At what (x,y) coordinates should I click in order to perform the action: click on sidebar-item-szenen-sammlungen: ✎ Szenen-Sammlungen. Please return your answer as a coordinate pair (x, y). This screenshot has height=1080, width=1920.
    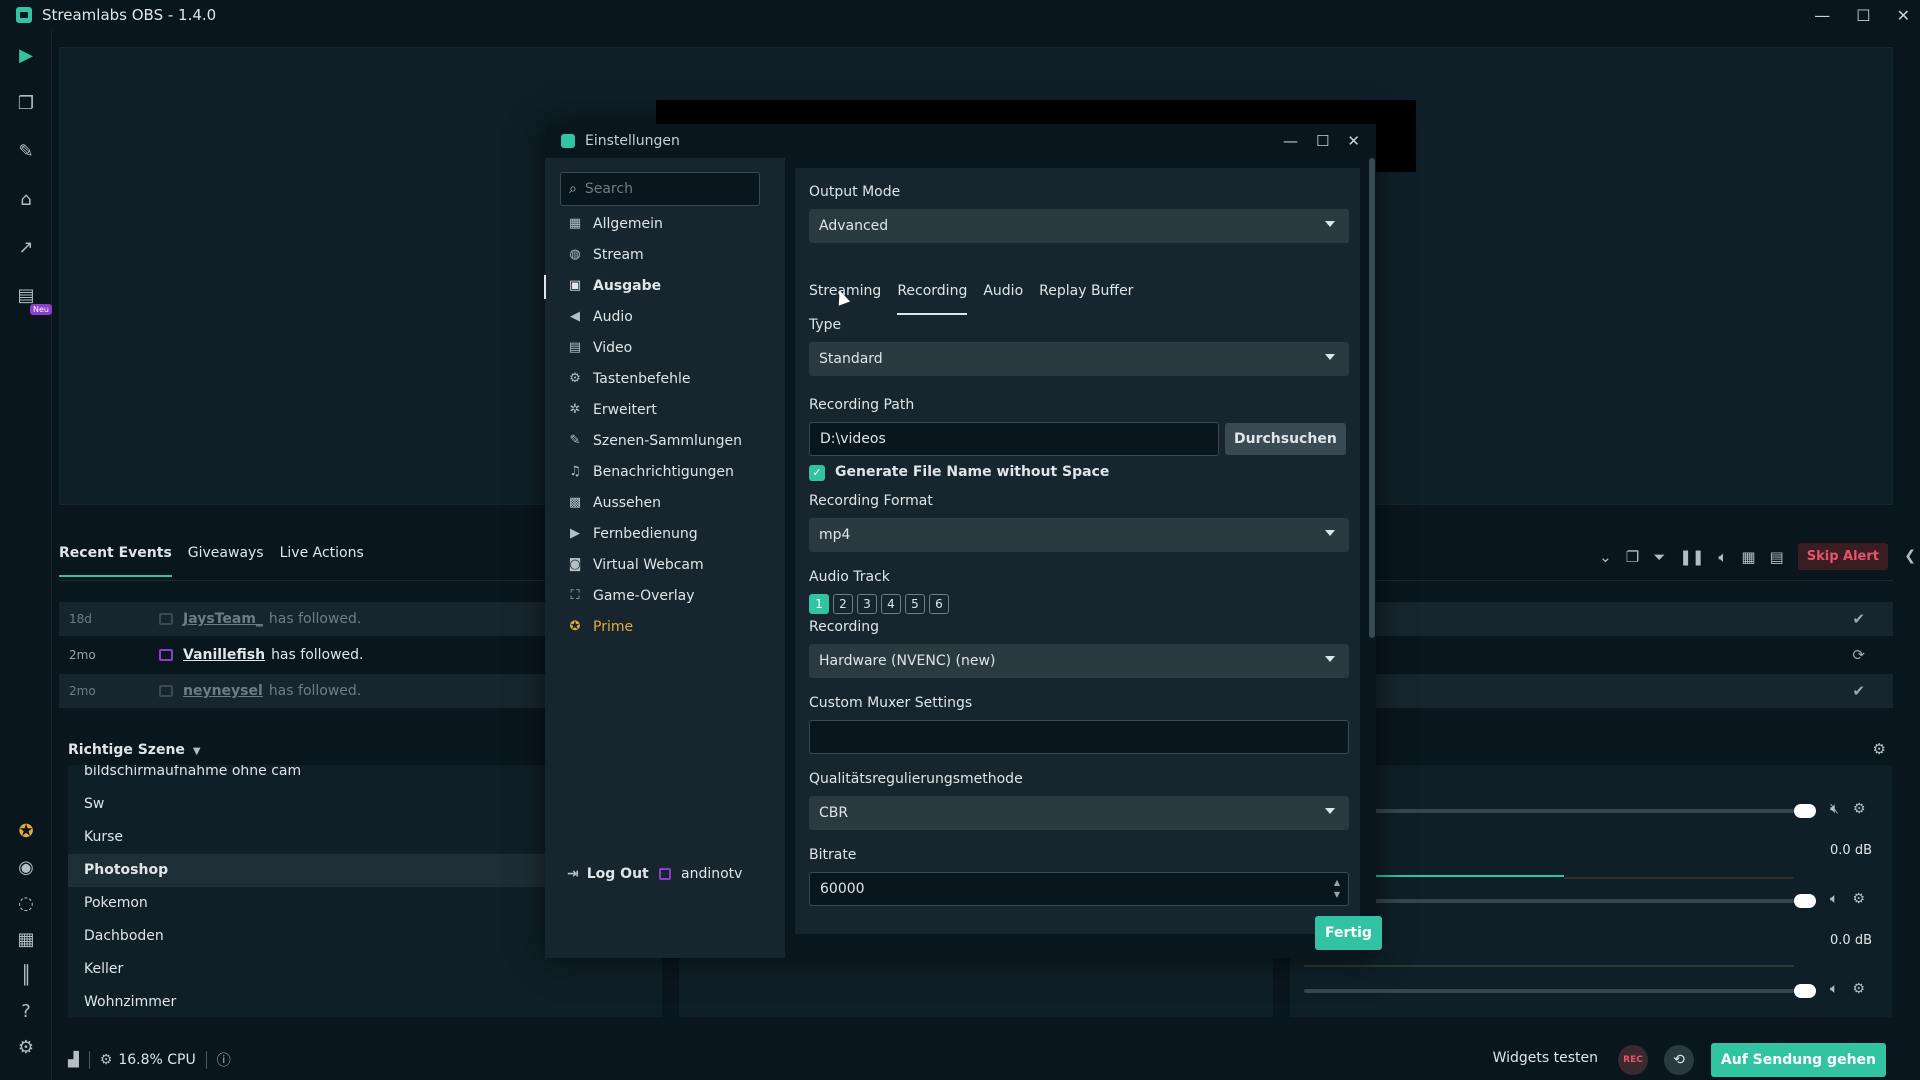
    Looking at the image, I should click on (654, 441).